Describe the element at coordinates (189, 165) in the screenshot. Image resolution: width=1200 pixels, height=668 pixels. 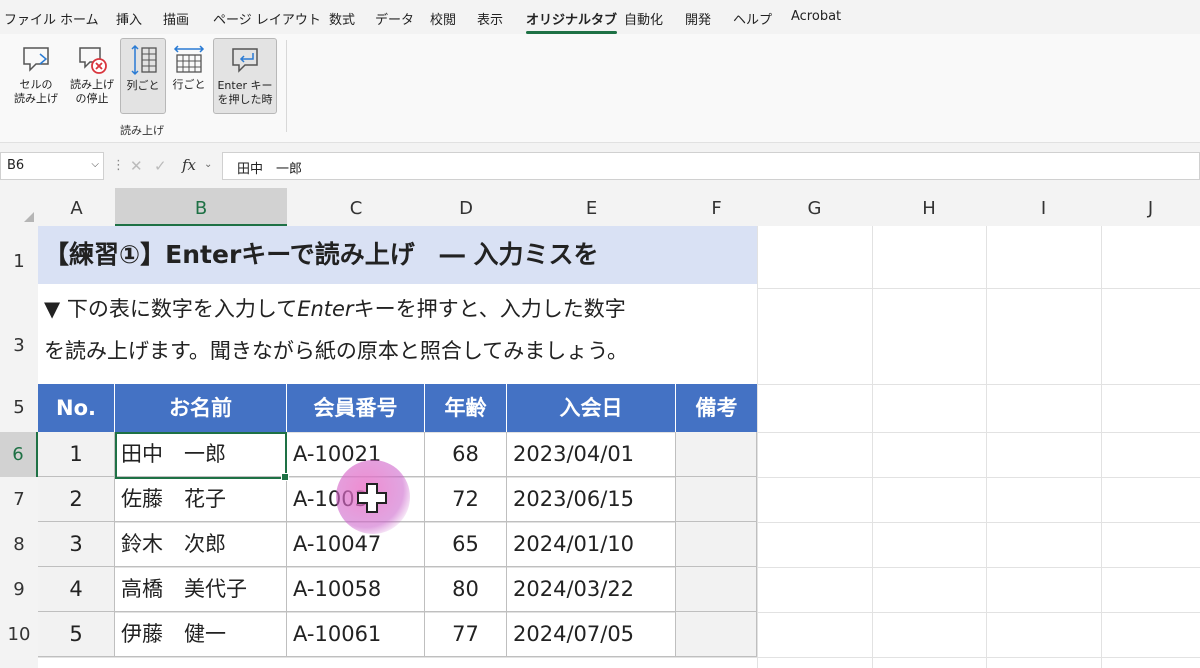
I see `insert-function-icon: fx` at that location.